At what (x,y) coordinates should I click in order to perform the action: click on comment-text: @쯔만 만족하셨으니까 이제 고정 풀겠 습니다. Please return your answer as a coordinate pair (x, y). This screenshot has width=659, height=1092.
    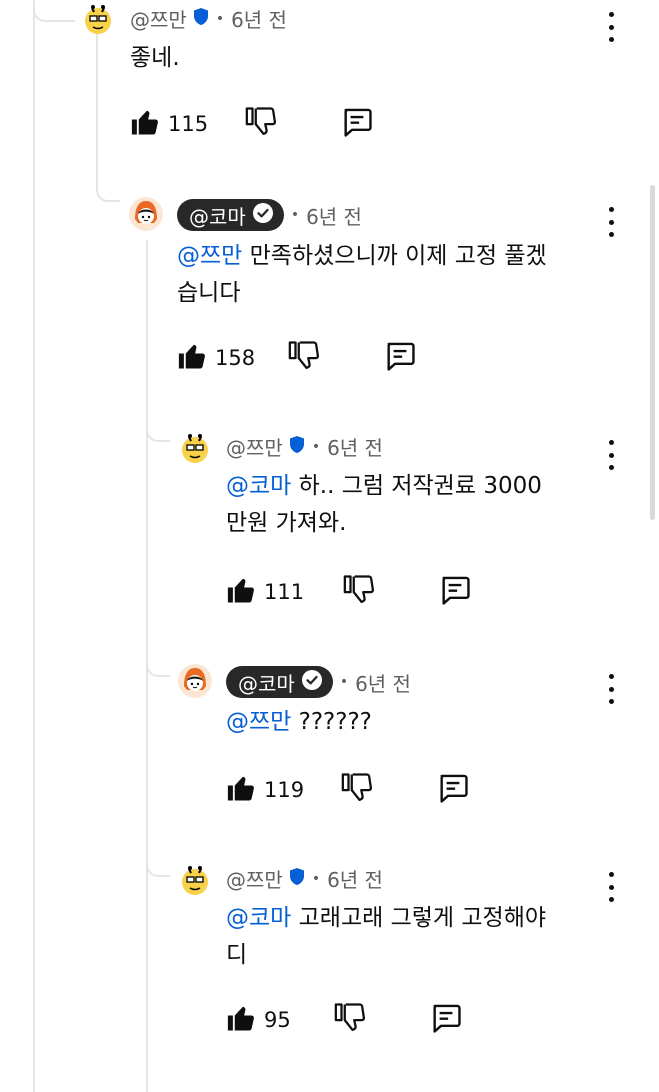
    Looking at the image, I should click on (362, 274).